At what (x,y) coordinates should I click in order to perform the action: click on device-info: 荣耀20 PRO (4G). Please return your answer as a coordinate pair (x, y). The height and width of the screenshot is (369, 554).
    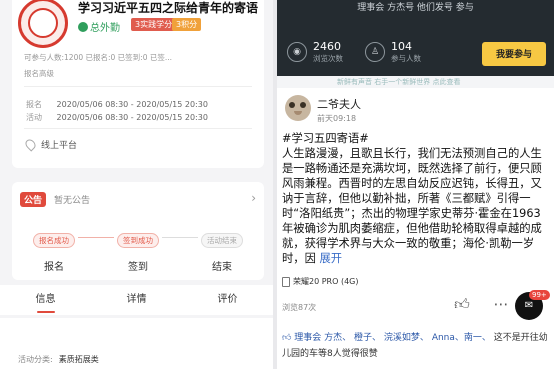
    Looking at the image, I should click on (320, 281).